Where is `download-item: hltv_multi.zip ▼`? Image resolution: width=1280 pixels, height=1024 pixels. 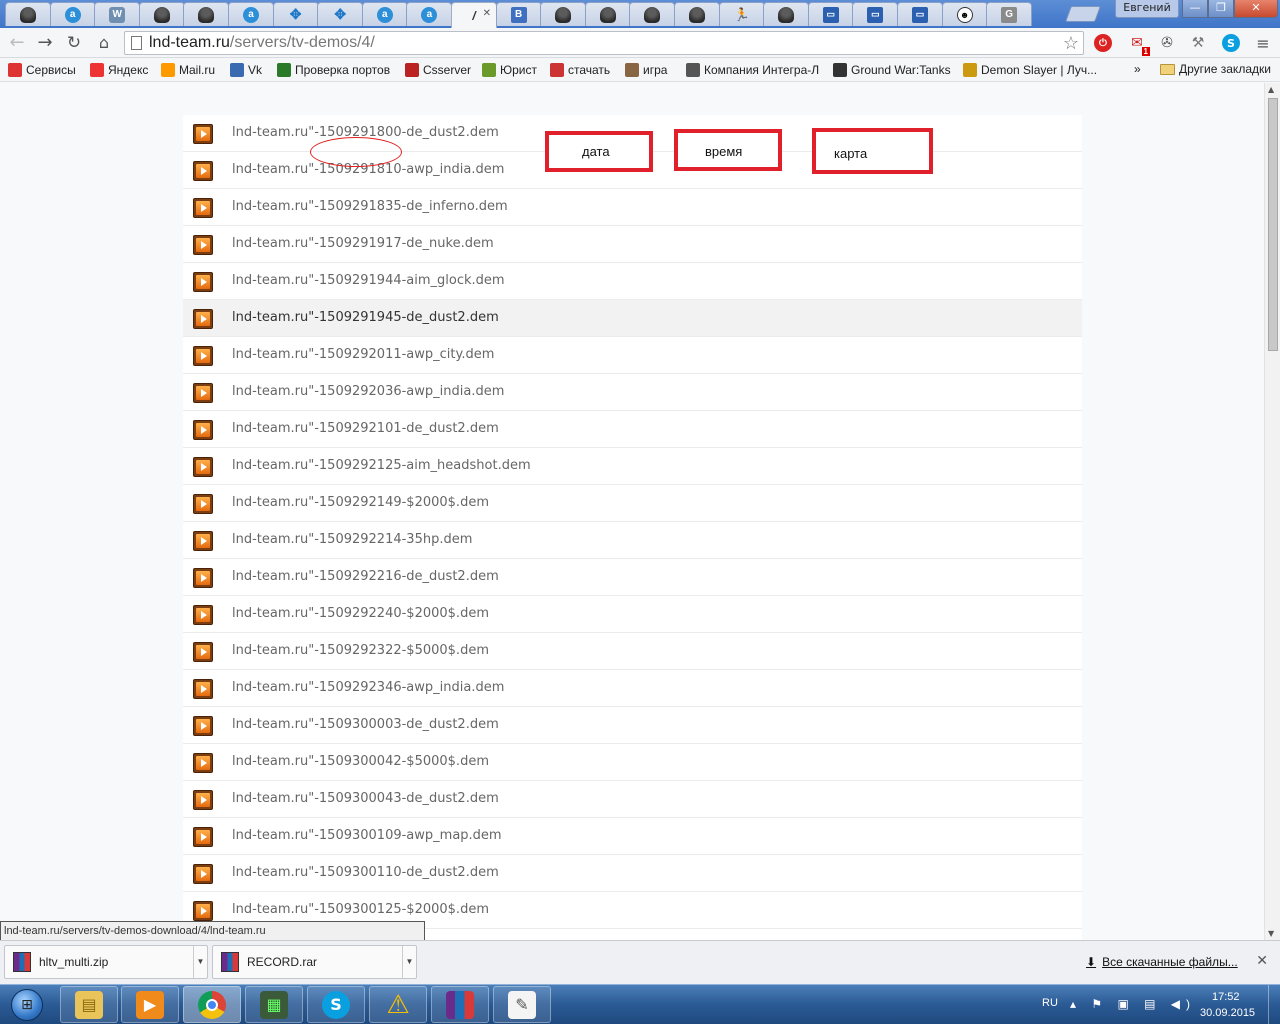 download-item: hltv_multi.zip ▼ is located at coordinates (106, 962).